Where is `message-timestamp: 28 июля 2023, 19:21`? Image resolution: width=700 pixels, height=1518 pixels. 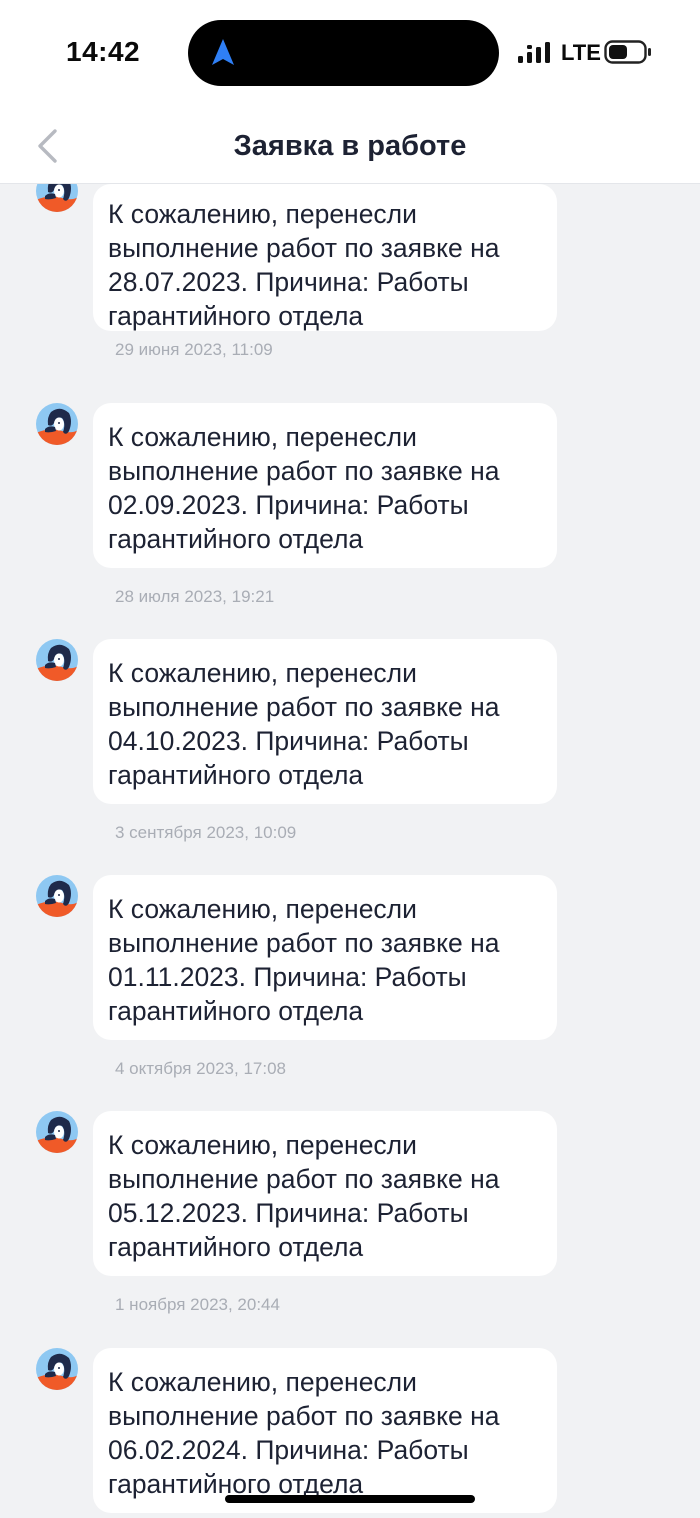 message-timestamp: 28 июля 2023, 19:21 is located at coordinates (195, 596).